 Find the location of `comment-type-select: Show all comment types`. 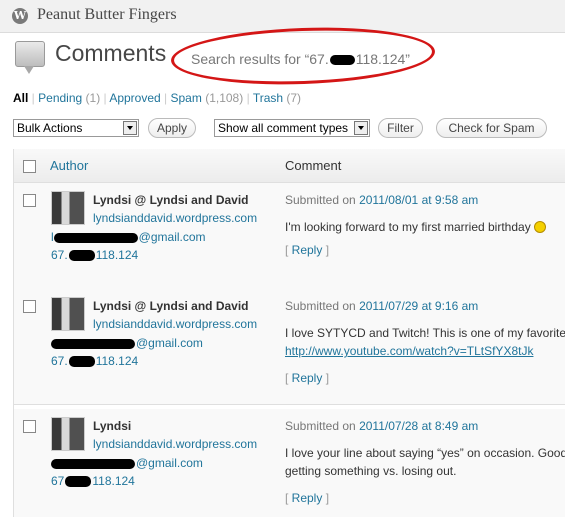

comment-type-select: Show all comment types is located at coordinates (292, 128).